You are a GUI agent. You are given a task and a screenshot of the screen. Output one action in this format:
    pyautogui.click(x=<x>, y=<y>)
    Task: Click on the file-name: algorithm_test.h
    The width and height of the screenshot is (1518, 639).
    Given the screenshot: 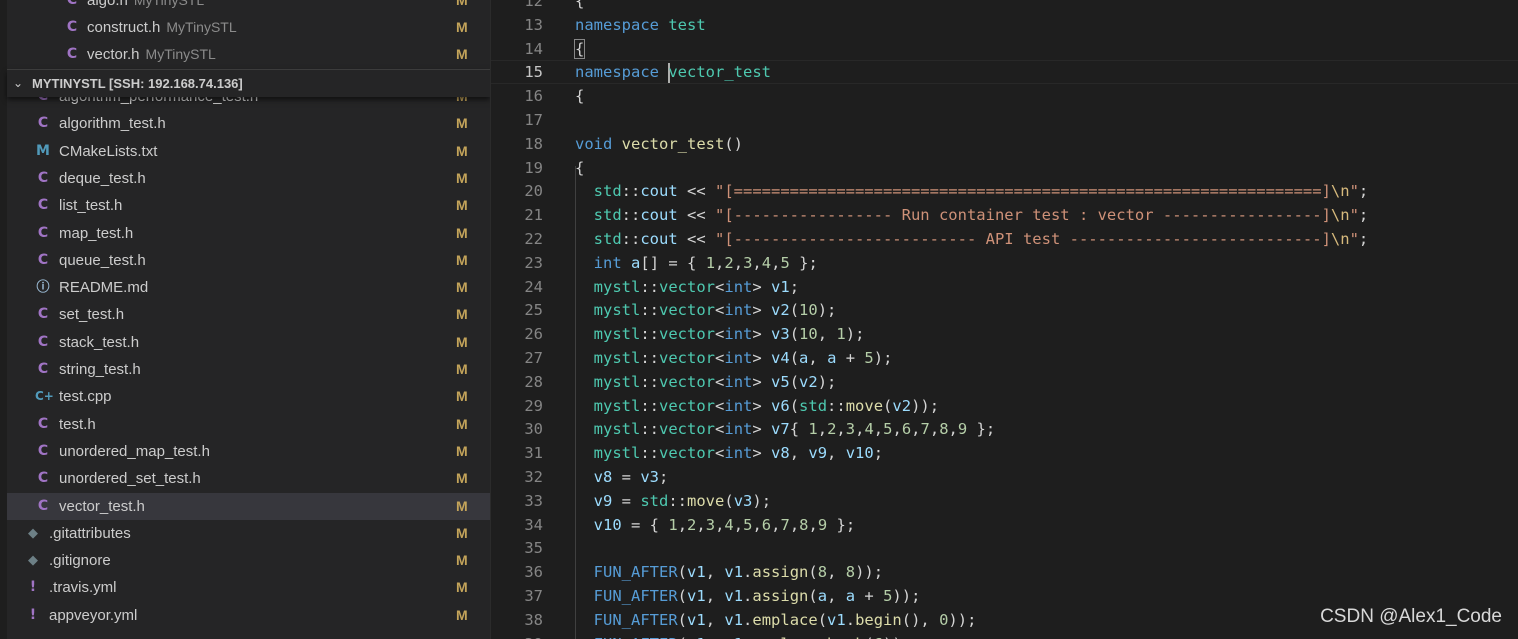 What is the action you would take?
    pyautogui.click(x=112, y=124)
    